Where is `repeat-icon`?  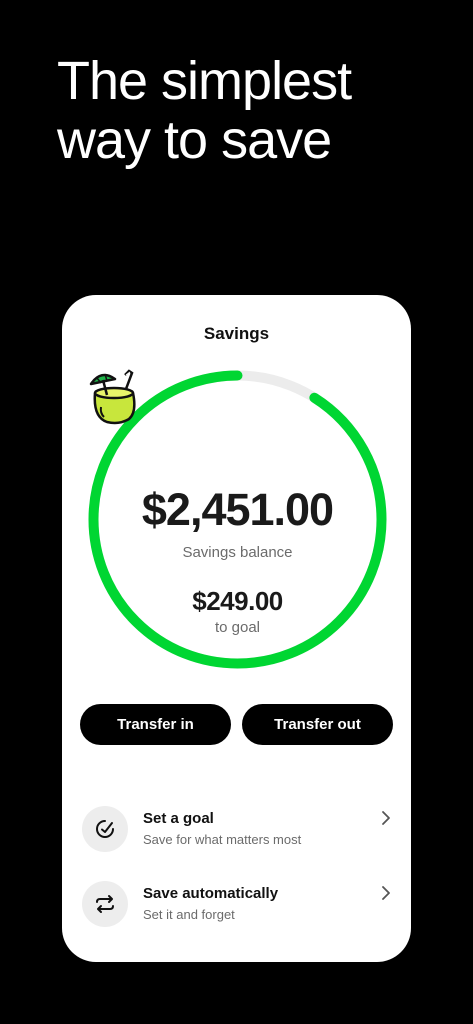
repeat-icon is located at coordinates (105, 904).